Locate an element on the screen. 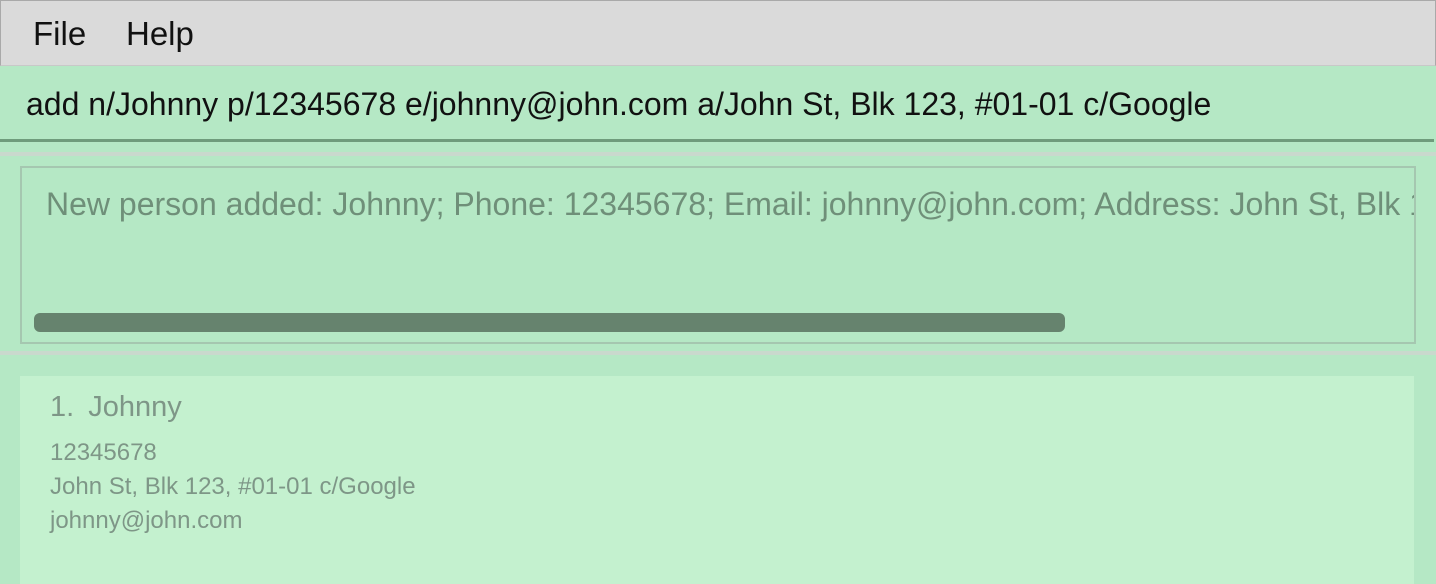 The image size is (1436, 584). menu-file: File is located at coordinates (59, 34).